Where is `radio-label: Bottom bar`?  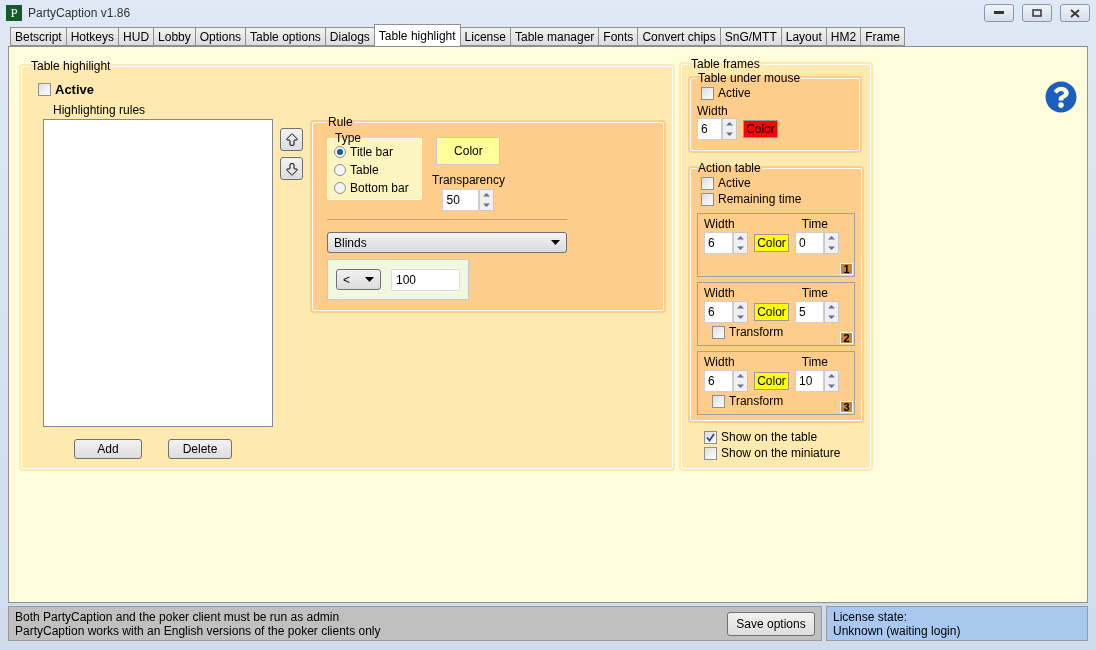 radio-label: Bottom bar is located at coordinates (379, 188).